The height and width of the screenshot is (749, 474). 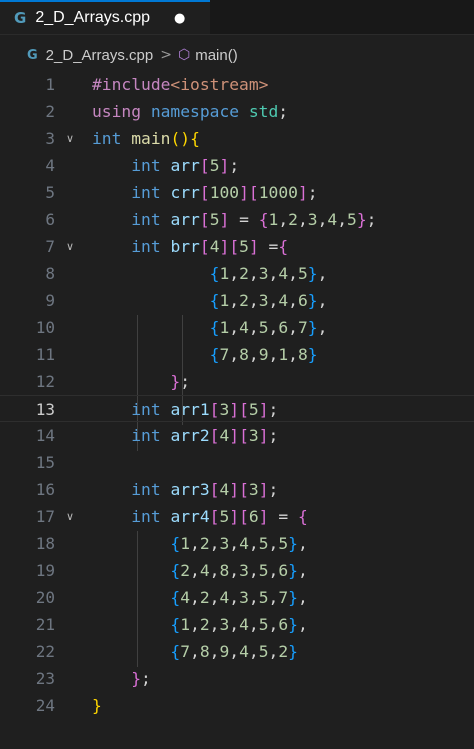 I want to click on code-text: {7,8,9,4,5,2}, so click(x=195, y=651).